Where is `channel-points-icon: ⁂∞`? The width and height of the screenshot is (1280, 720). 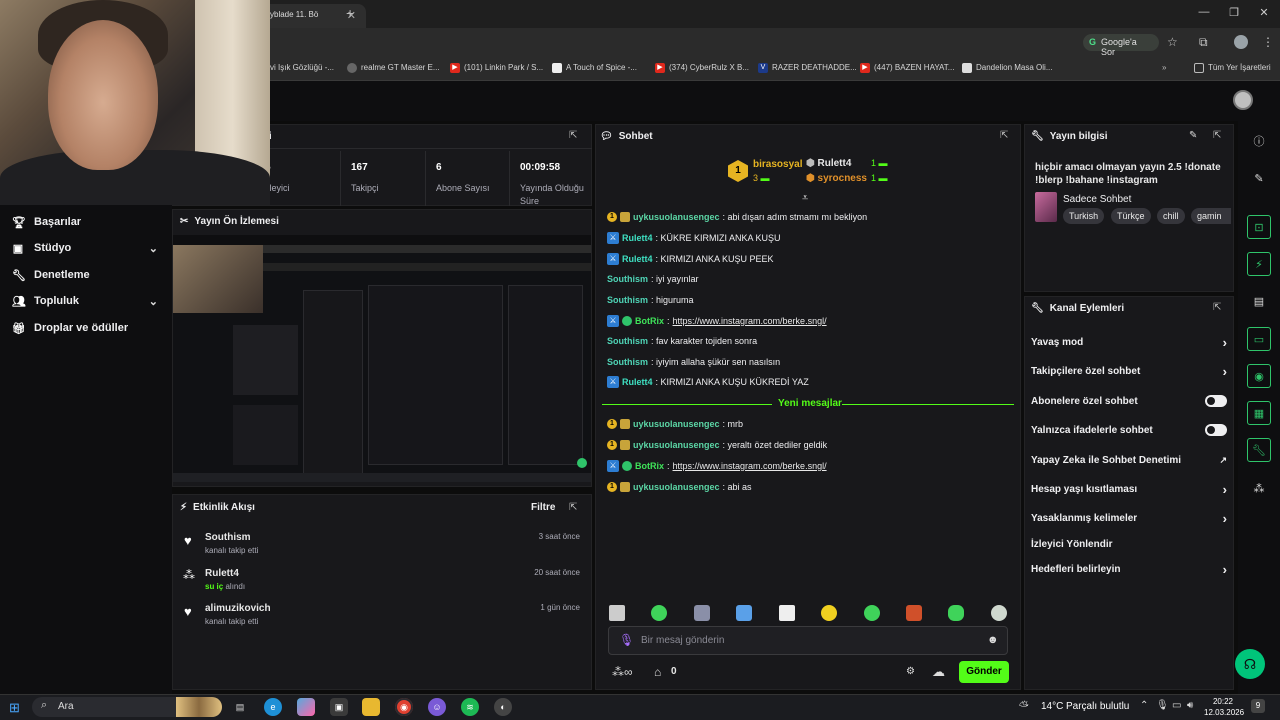
channel-points-icon: ⁂∞ is located at coordinates (622, 672).